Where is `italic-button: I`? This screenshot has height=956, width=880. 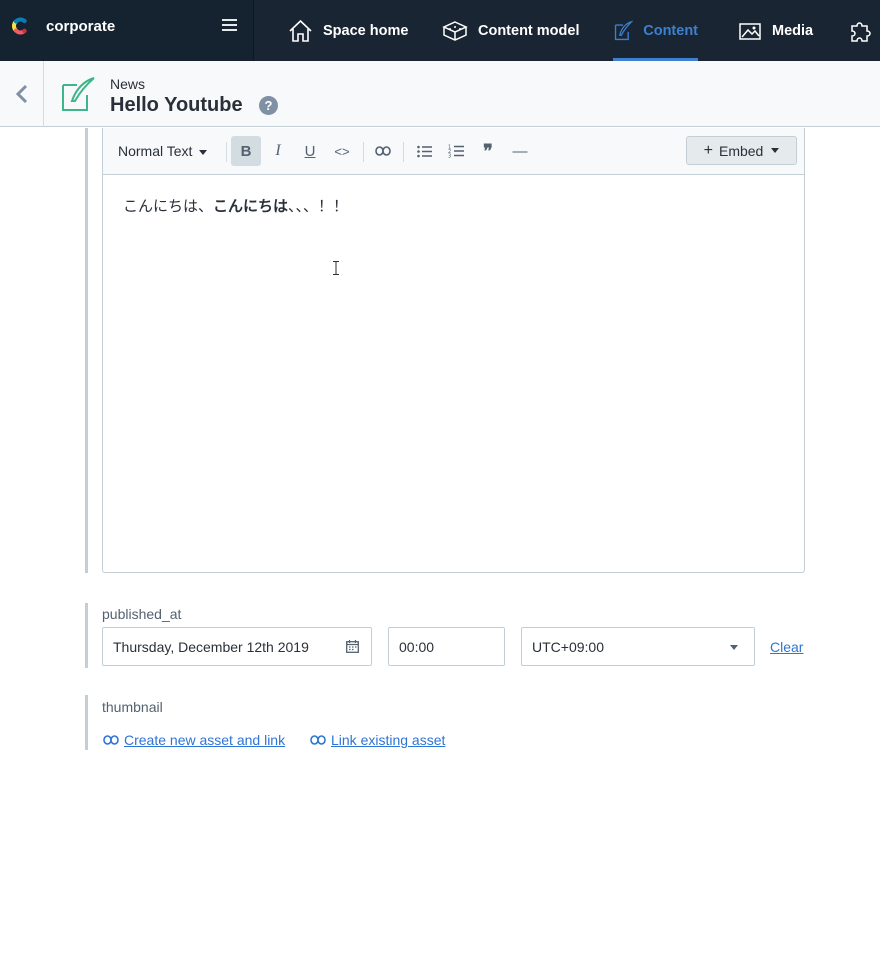 italic-button: I is located at coordinates (278, 151).